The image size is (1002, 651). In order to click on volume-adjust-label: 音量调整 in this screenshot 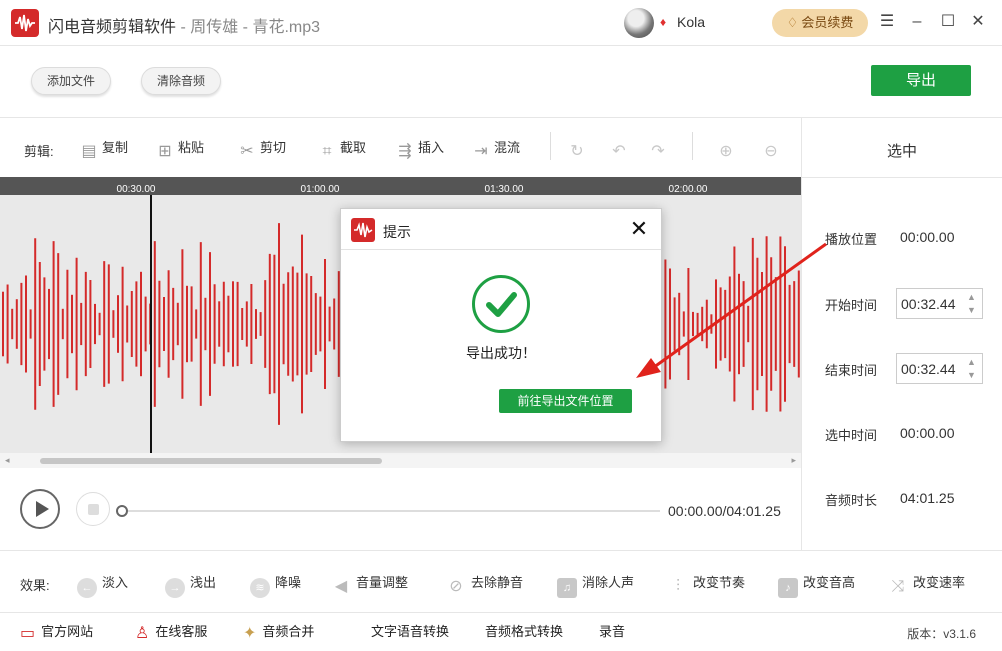, I will do `click(382, 582)`.